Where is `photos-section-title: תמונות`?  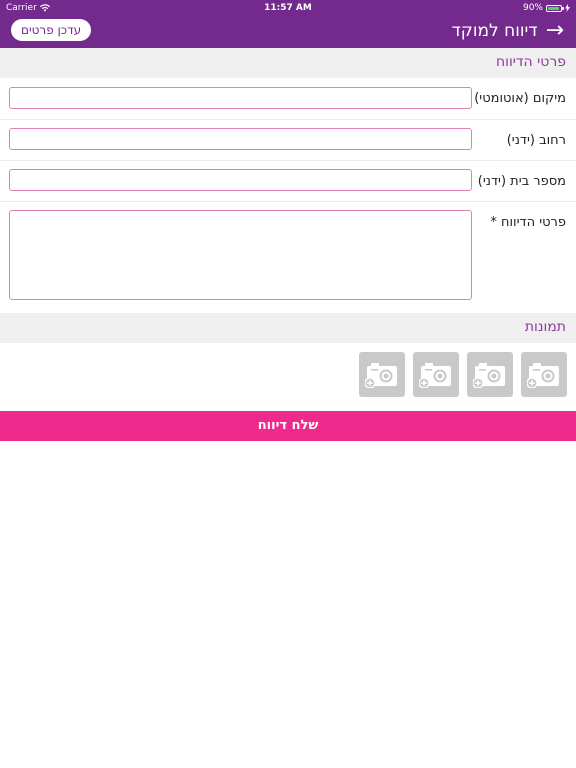
photos-section-title: תמונות is located at coordinates (545, 327).